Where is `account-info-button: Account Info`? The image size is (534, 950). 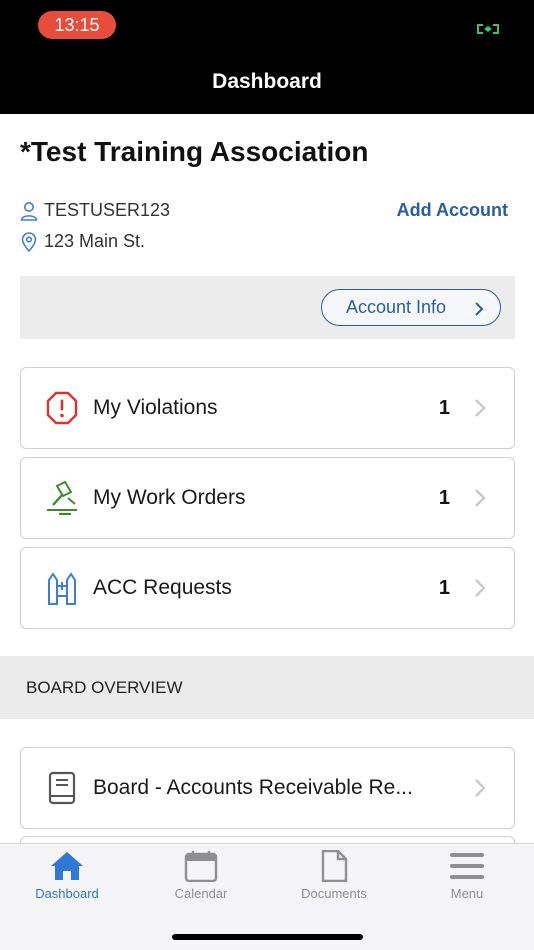 account-info-button: Account Info is located at coordinates (411, 307).